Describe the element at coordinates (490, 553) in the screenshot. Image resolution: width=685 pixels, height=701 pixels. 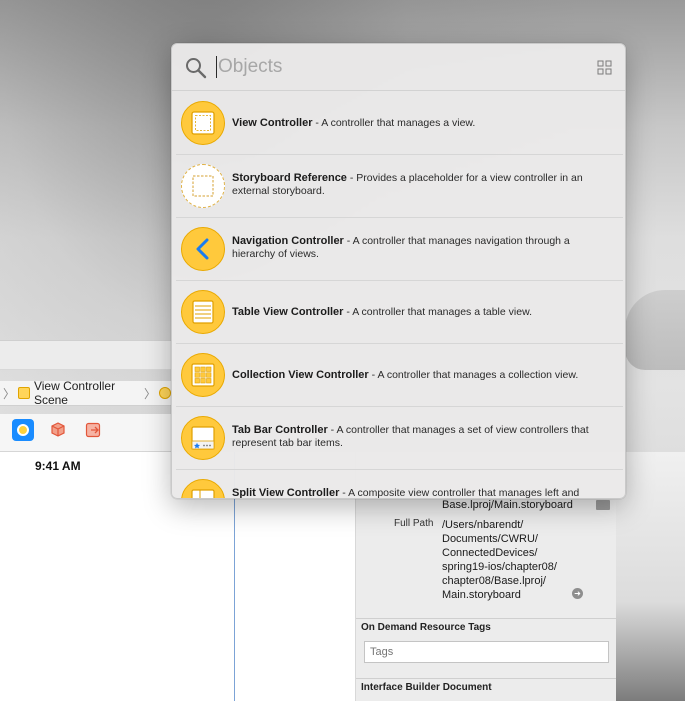
I see `full-path-line: ConnectedDevices/` at that location.